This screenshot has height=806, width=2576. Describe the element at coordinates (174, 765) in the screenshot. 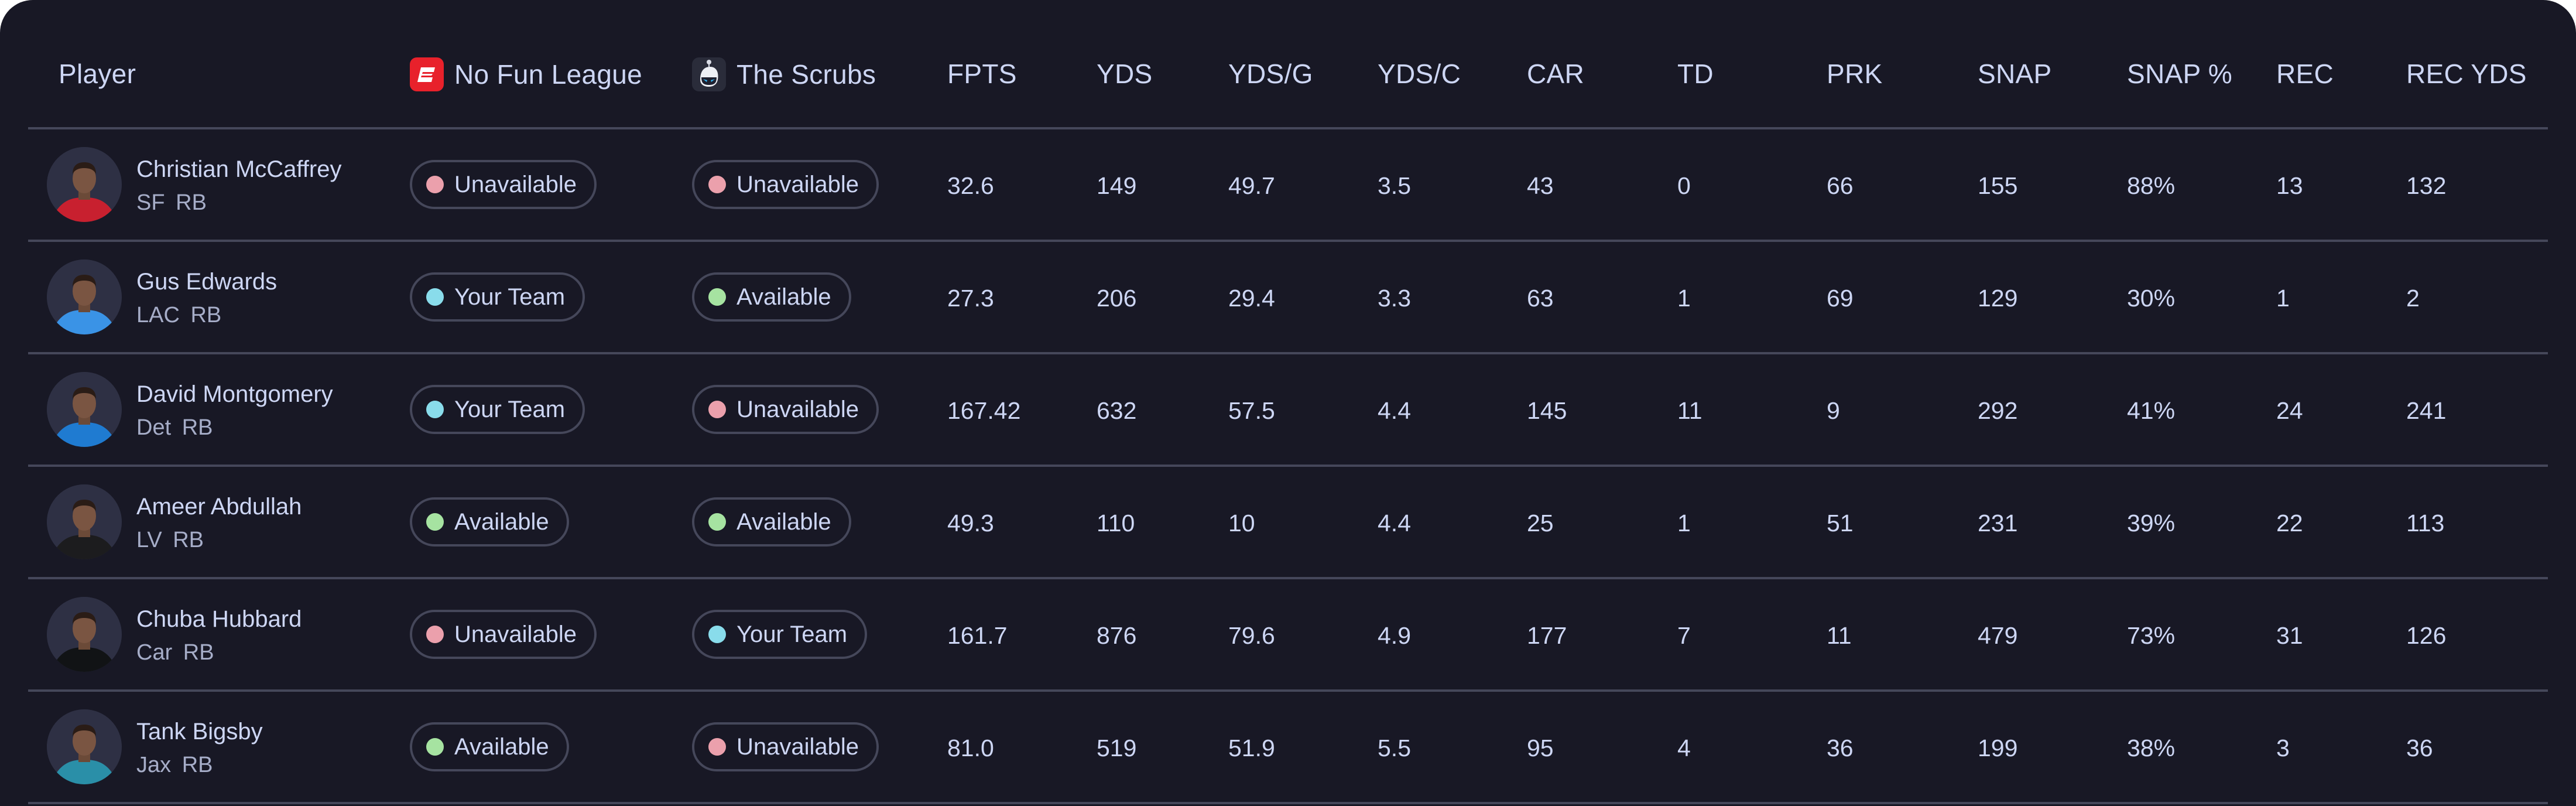

I see `player-team-position: Jax RB` at that location.